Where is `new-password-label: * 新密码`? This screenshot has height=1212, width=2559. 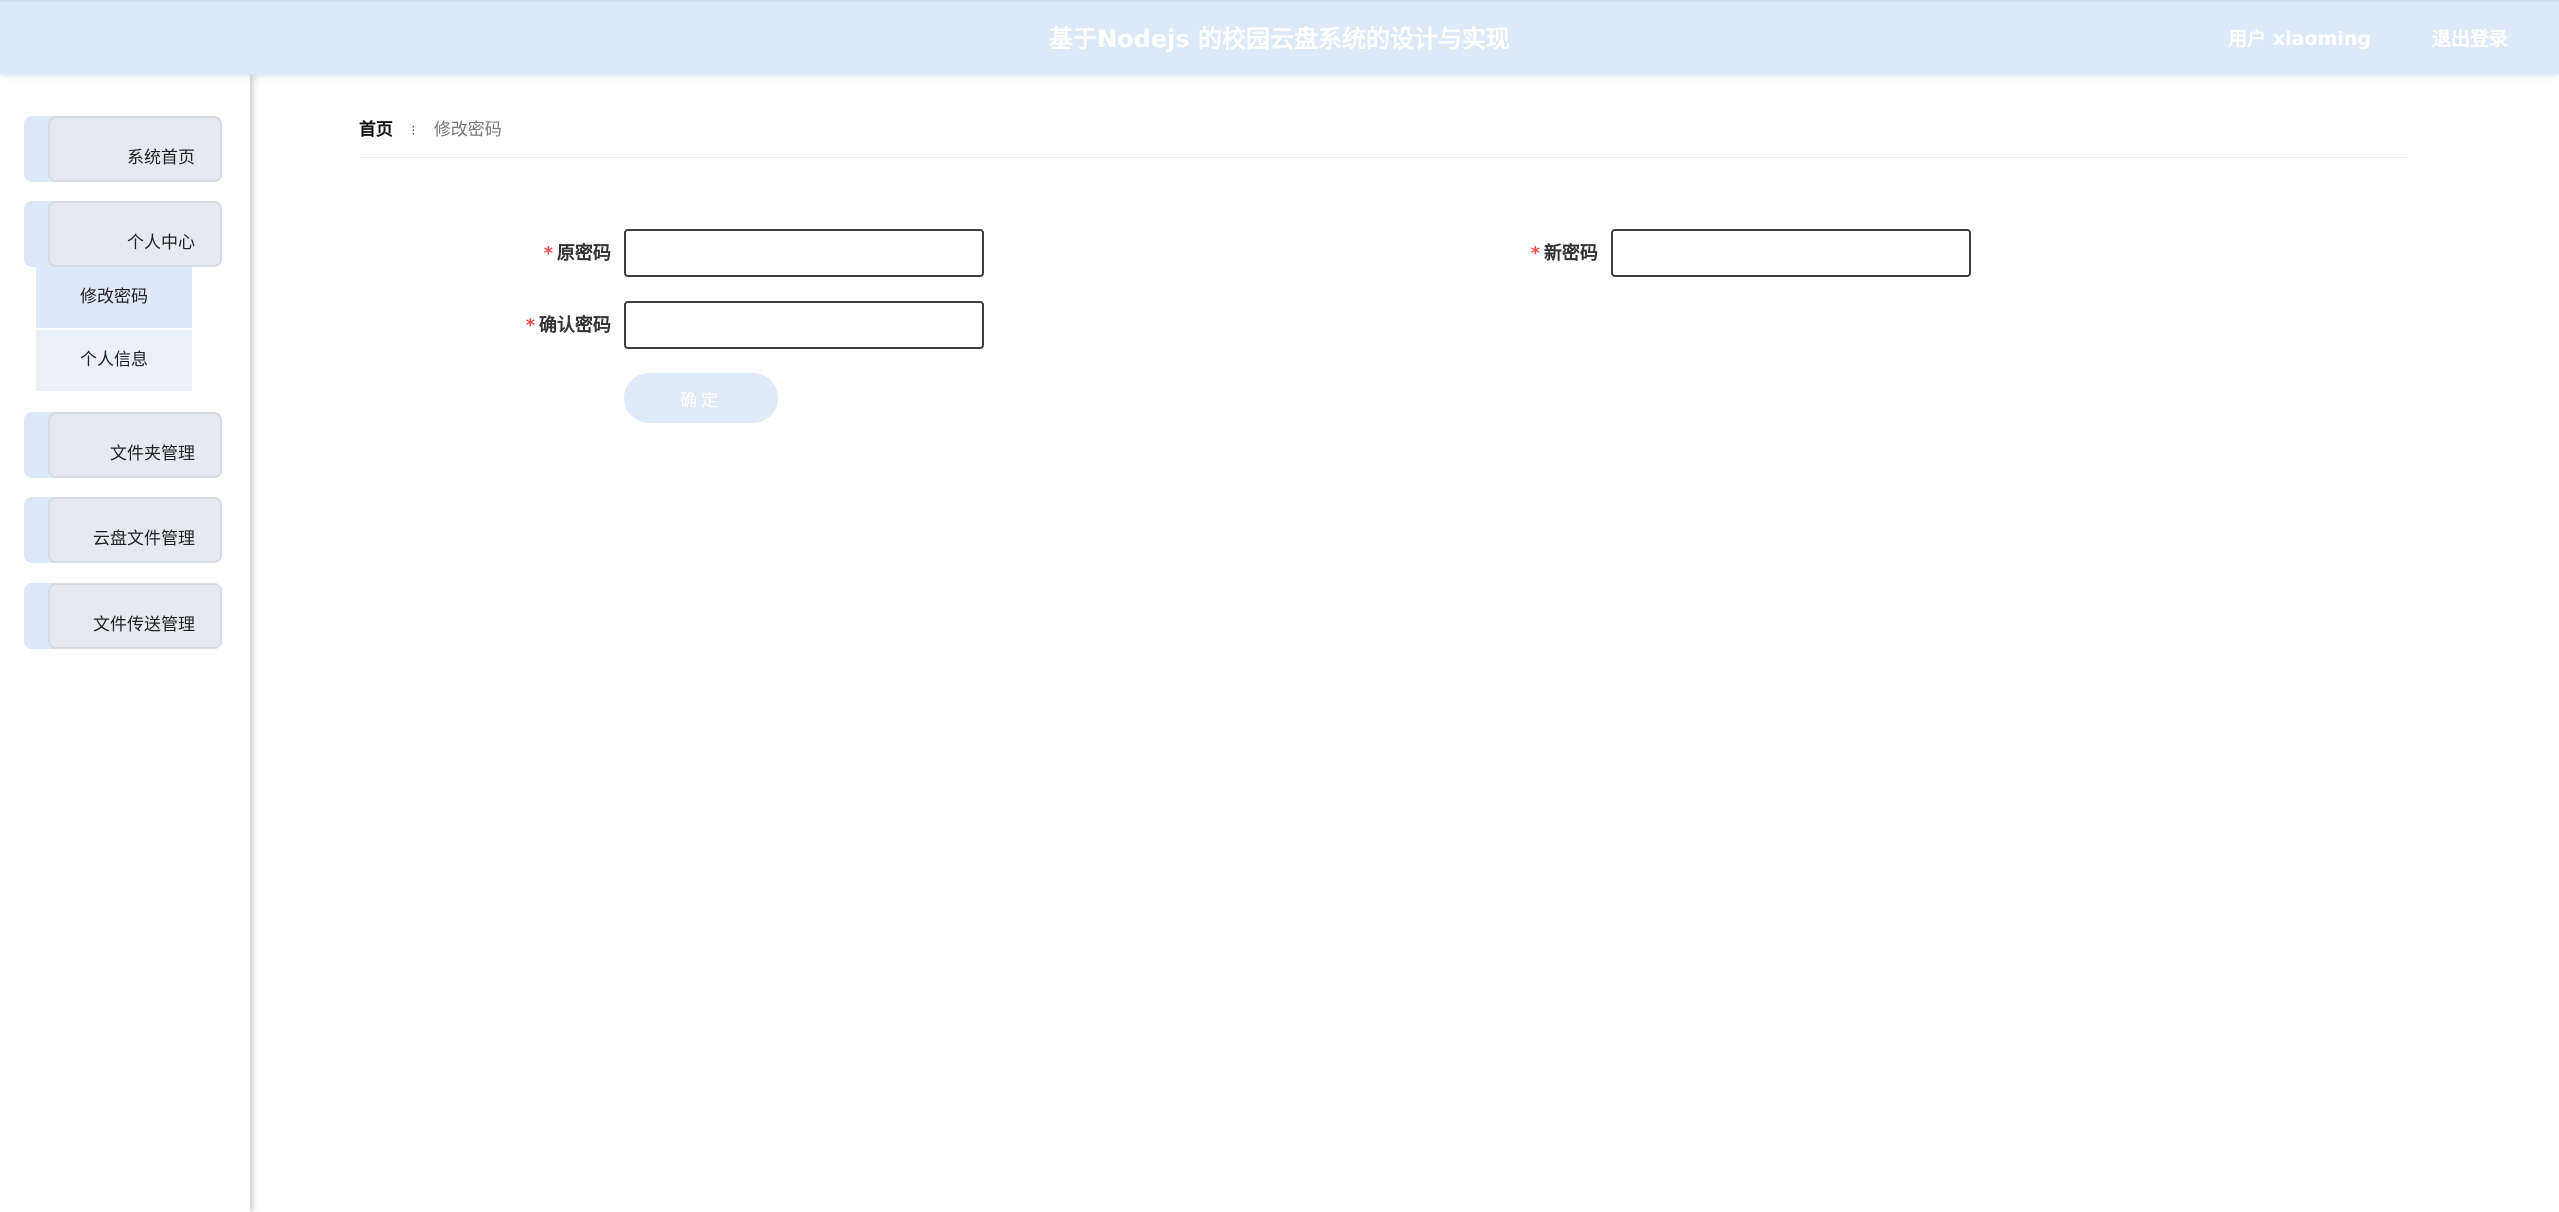
new-password-label: * 新密码 is located at coordinates (1564, 254).